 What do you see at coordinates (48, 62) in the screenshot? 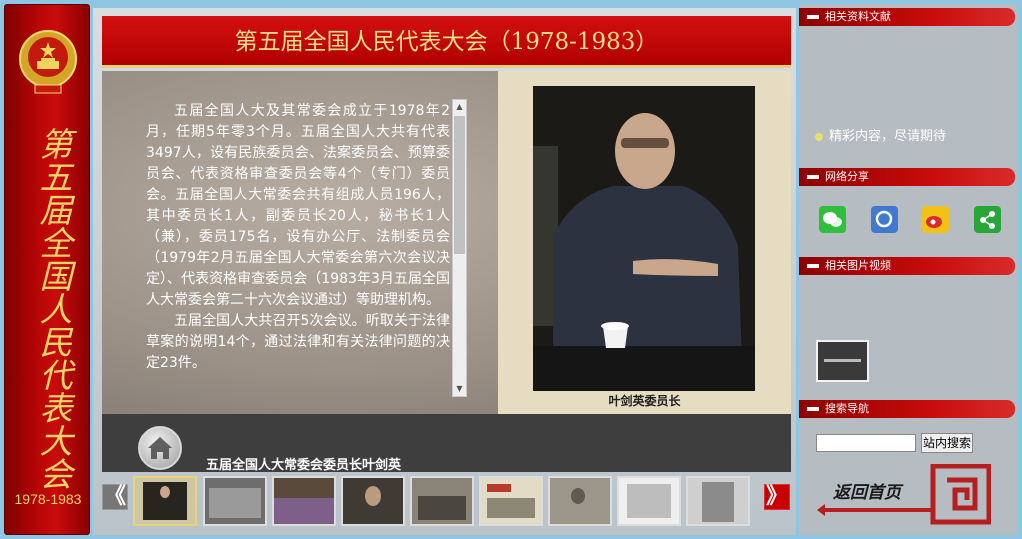
I see `national-emblem-icon` at bounding box center [48, 62].